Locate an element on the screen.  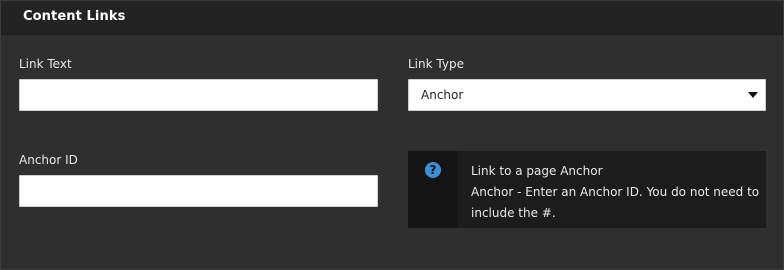
link-type-label: Link Type is located at coordinates (436, 64).